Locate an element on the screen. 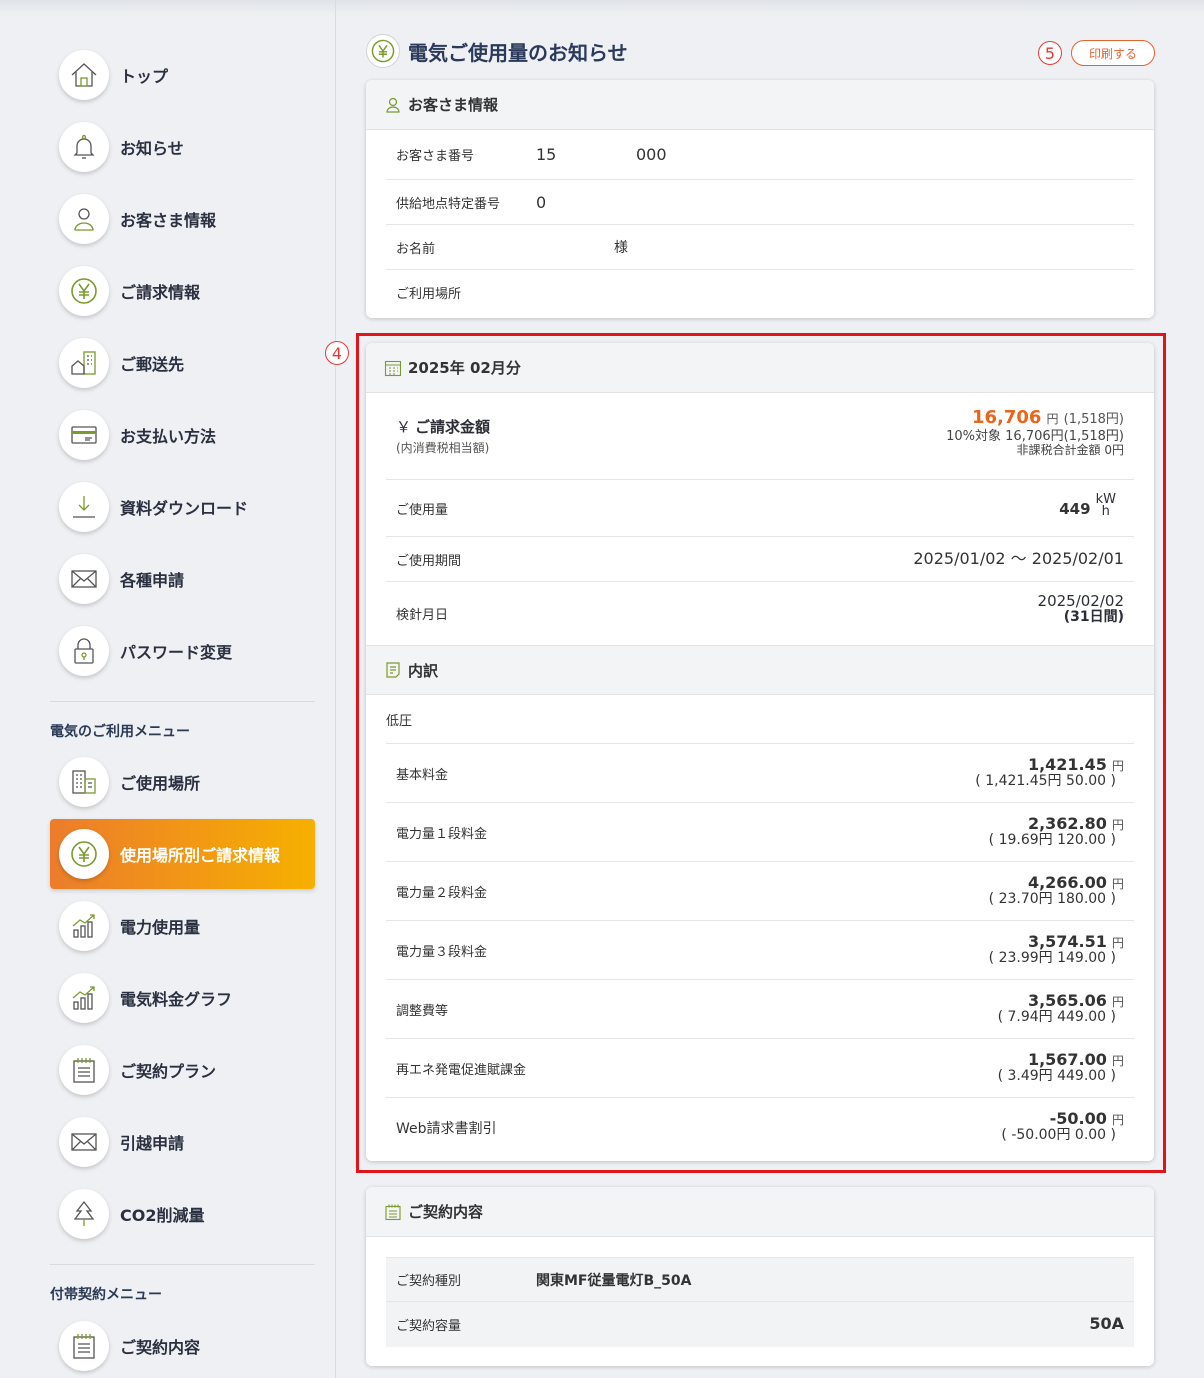 The height and width of the screenshot is (1378, 1204). calendar-icon is located at coordinates (393, 368).